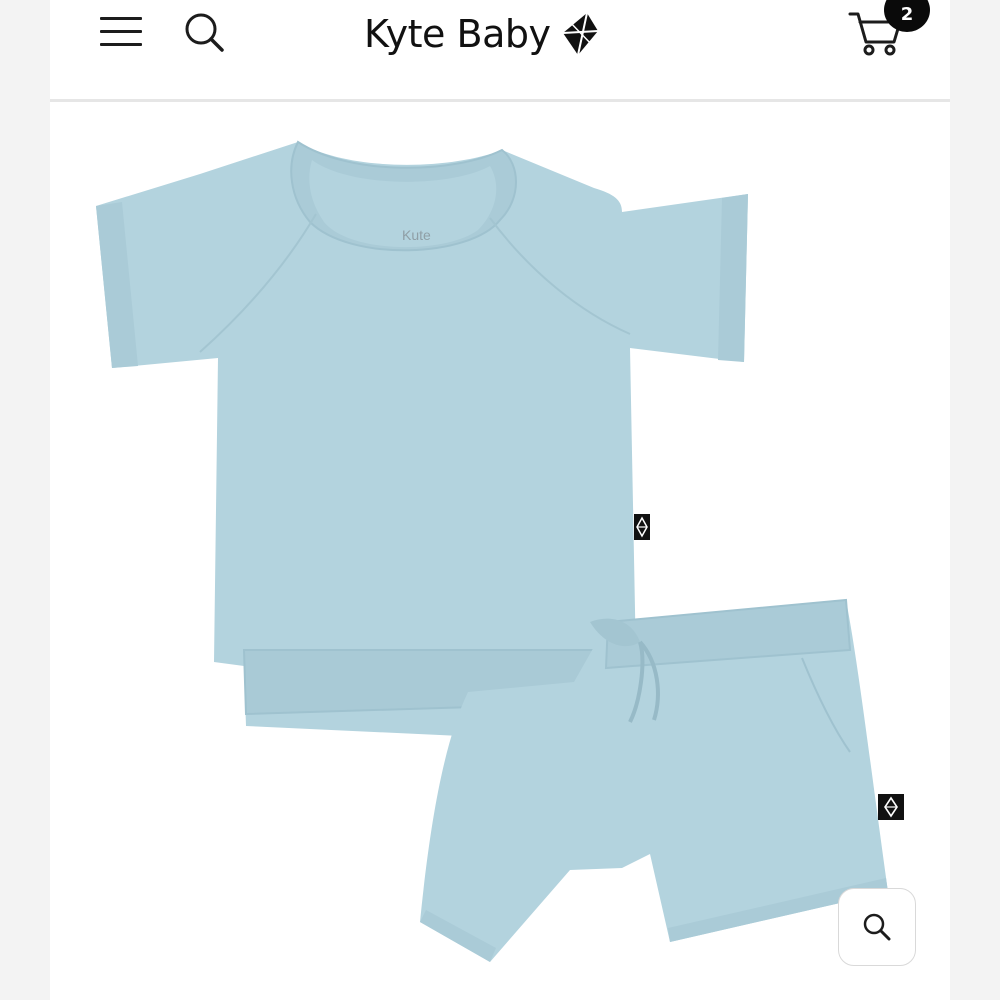 The image size is (1000, 1000). I want to click on zoom-magnifier-icon, so click(877, 927).